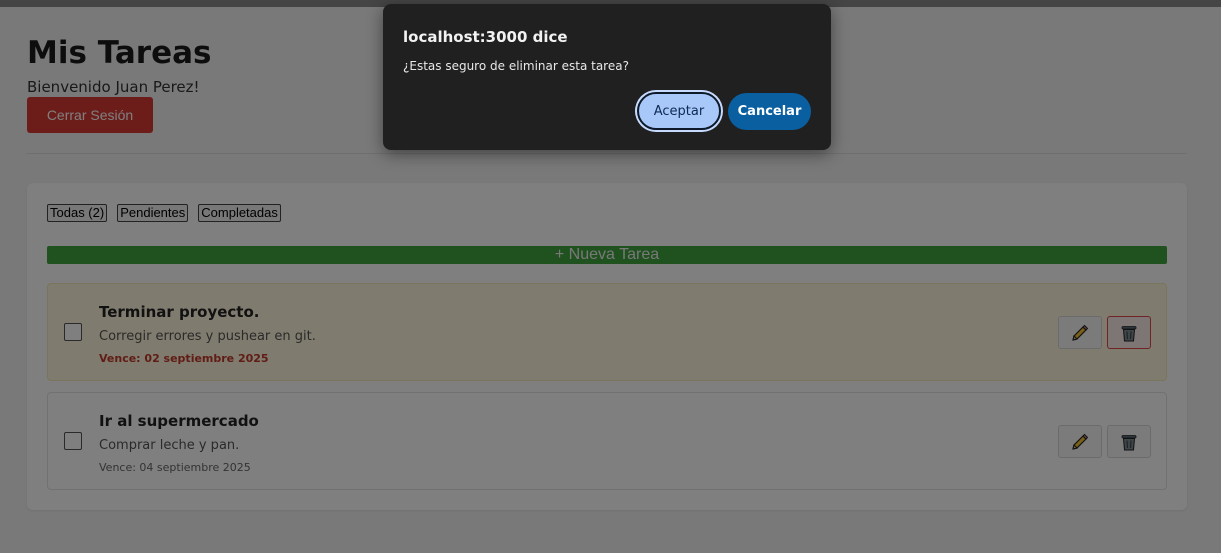  Describe the element at coordinates (485, 37) in the screenshot. I see `dialog-title: localhost:3000 dice` at that location.